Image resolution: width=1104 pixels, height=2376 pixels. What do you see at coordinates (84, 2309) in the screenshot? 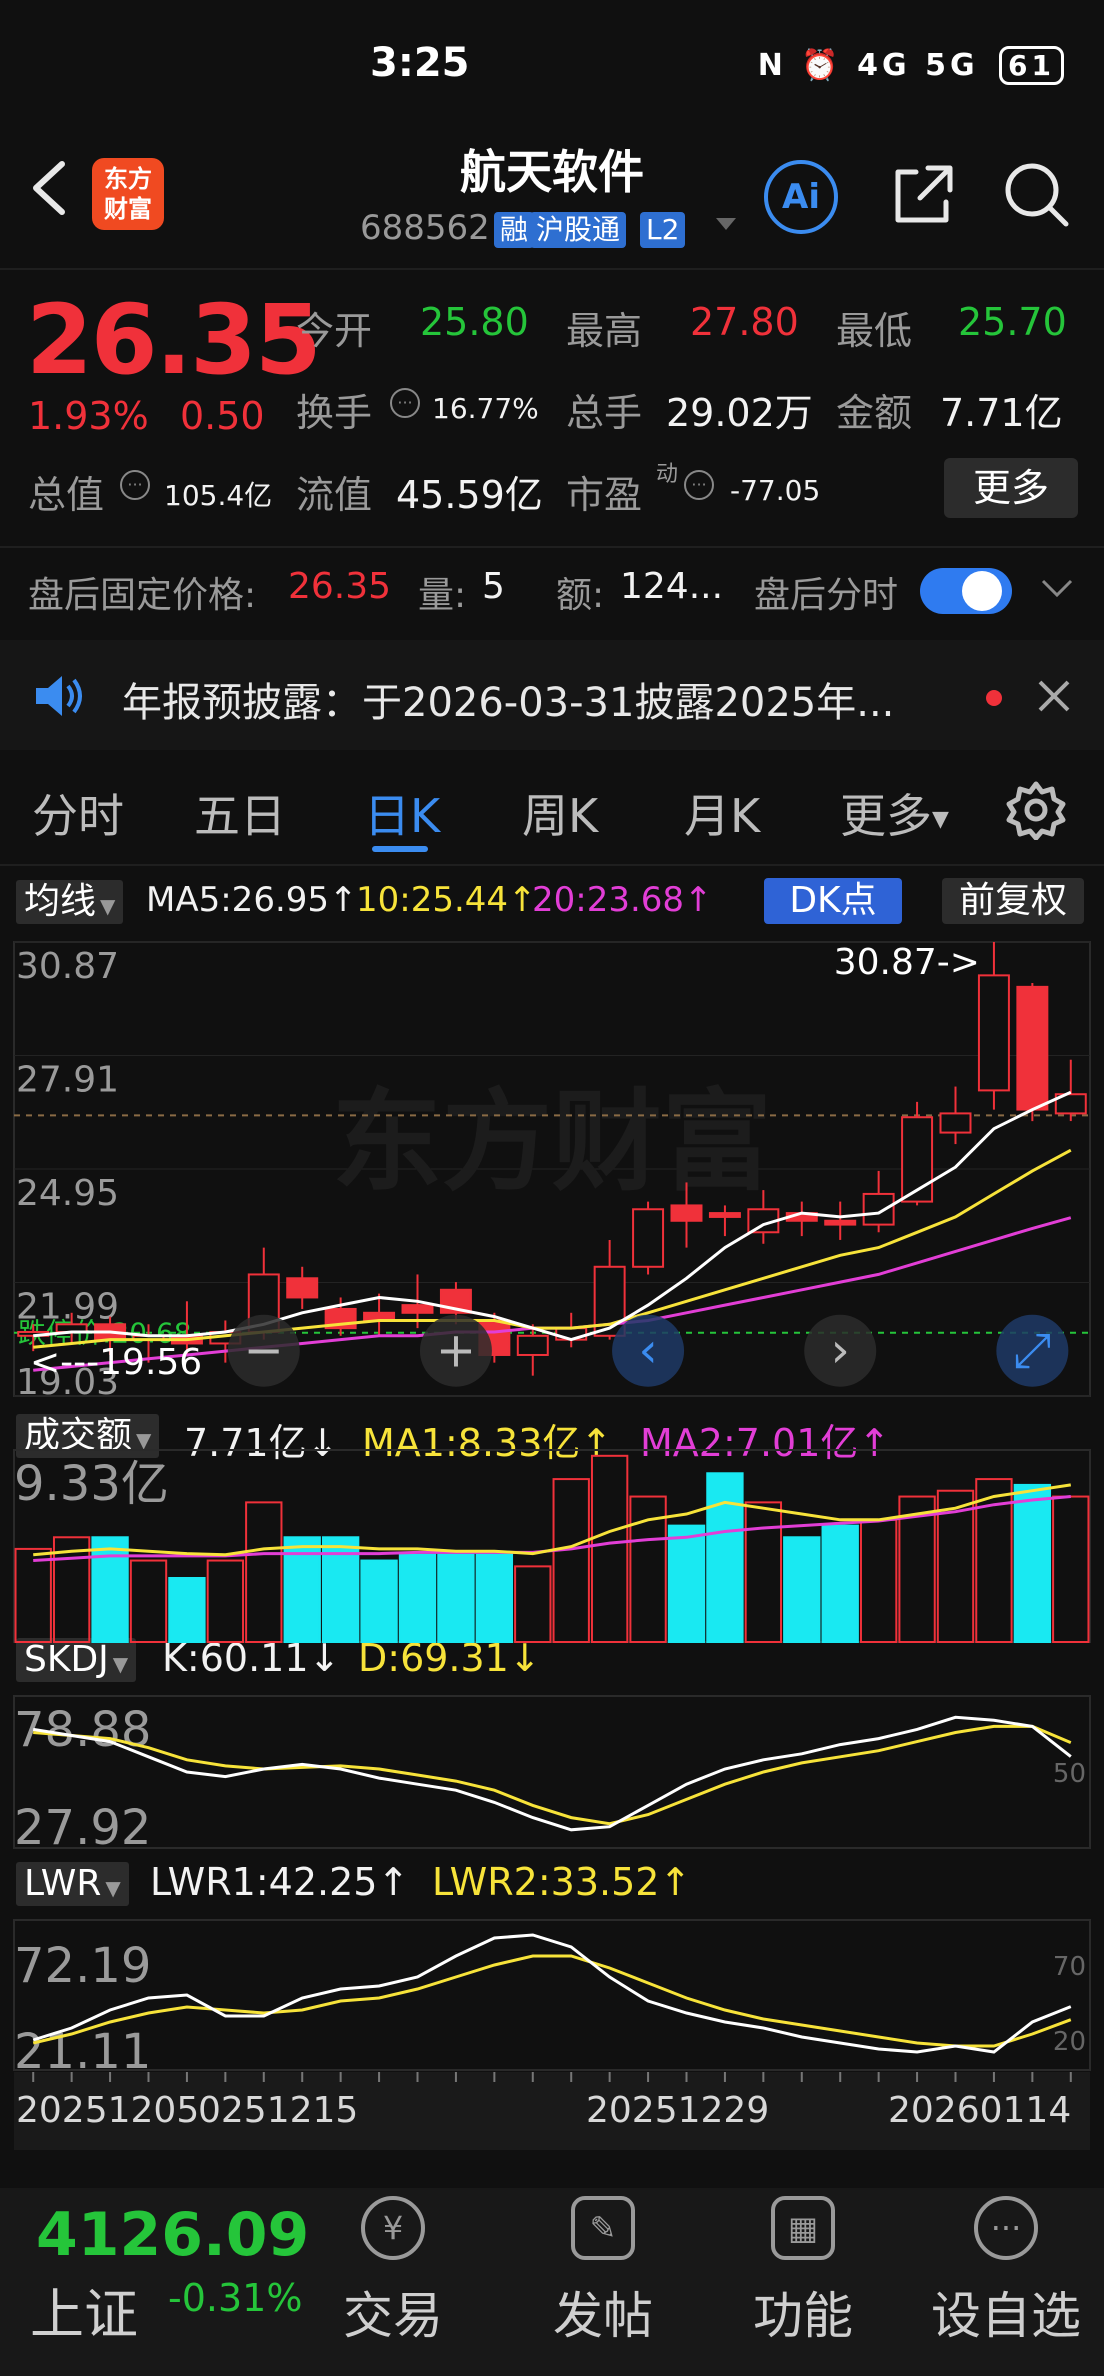
I see `index-name: 上证` at bounding box center [84, 2309].